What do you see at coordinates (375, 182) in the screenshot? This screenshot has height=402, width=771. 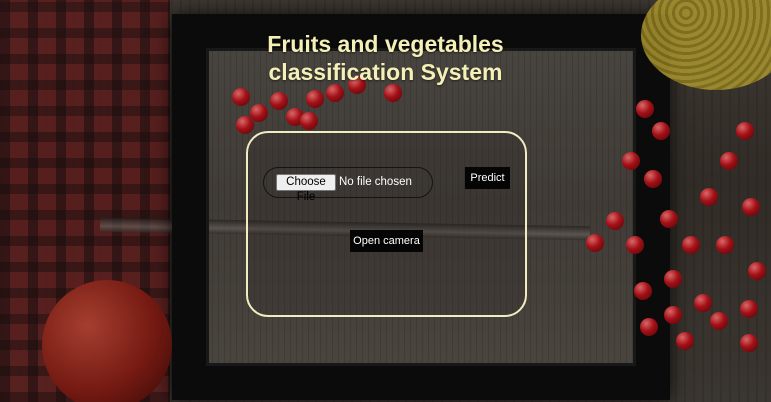 I see `file-status-text: No file chosen` at bounding box center [375, 182].